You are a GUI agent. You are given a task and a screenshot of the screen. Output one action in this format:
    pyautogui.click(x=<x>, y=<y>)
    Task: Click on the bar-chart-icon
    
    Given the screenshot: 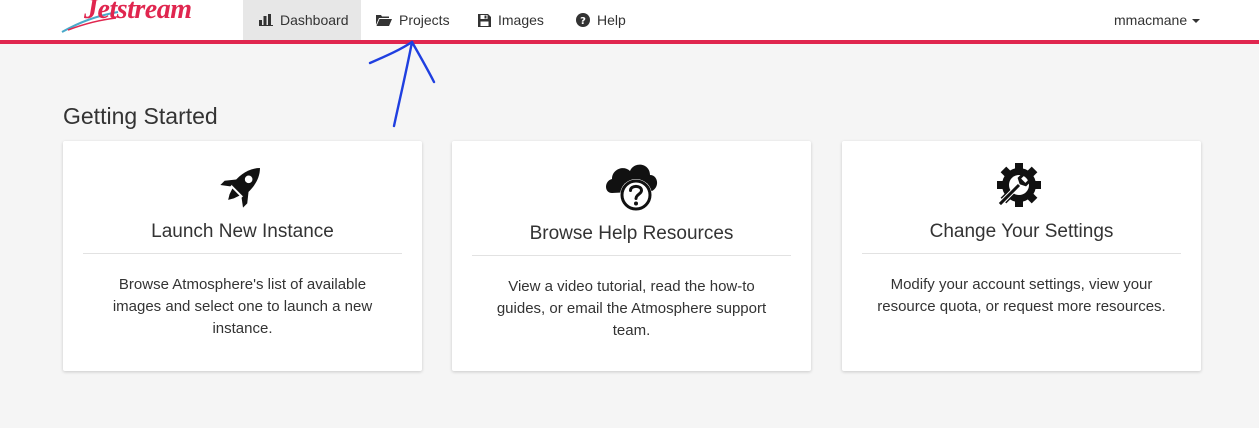 What is the action you would take?
    pyautogui.click(x=266, y=20)
    